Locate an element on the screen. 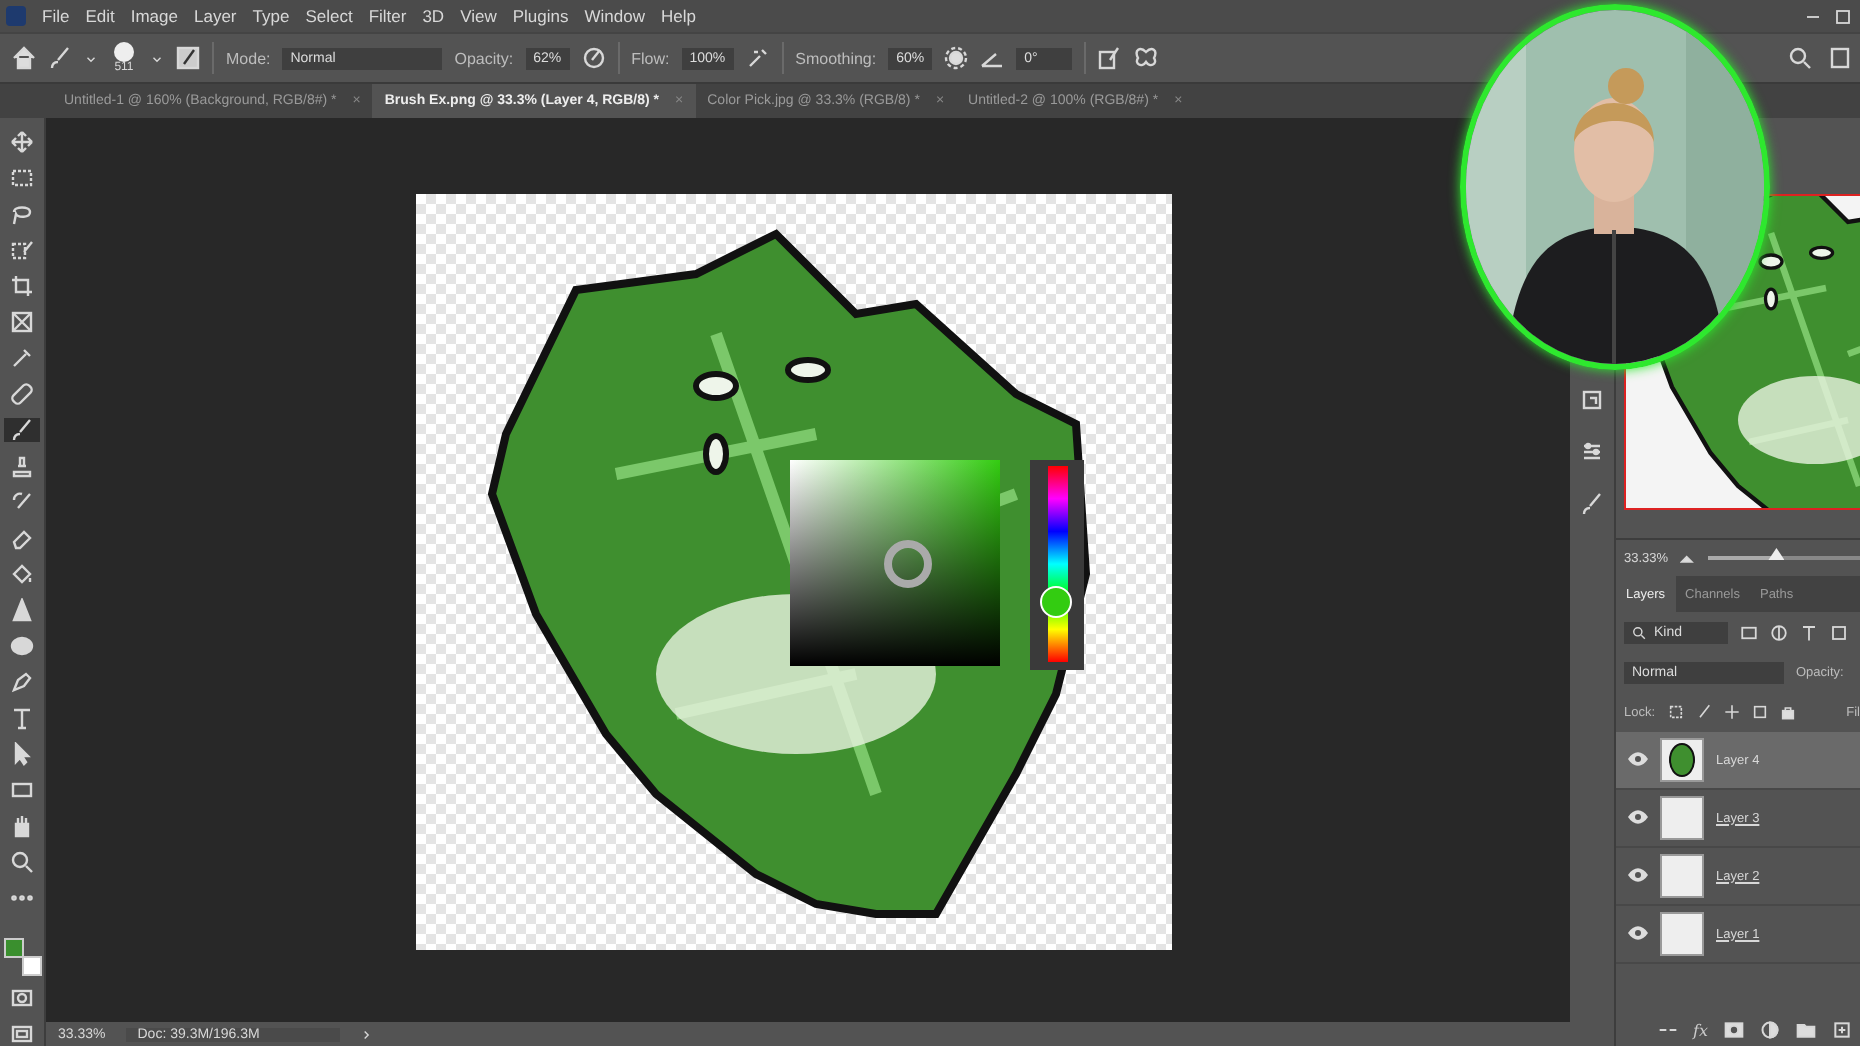 The height and width of the screenshot is (1046, 1860). home-icon is located at coordinates (24, 58).